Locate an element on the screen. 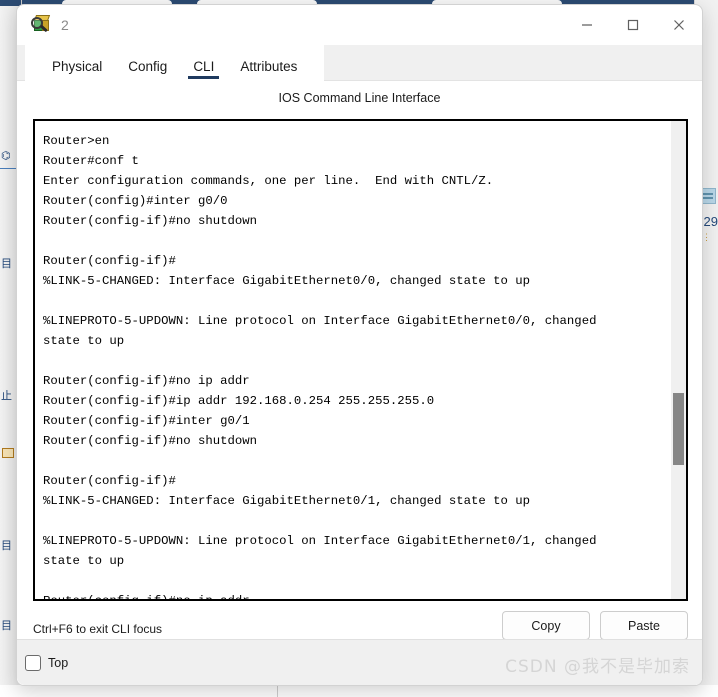  close-icon is located at coordinates (679, 25).